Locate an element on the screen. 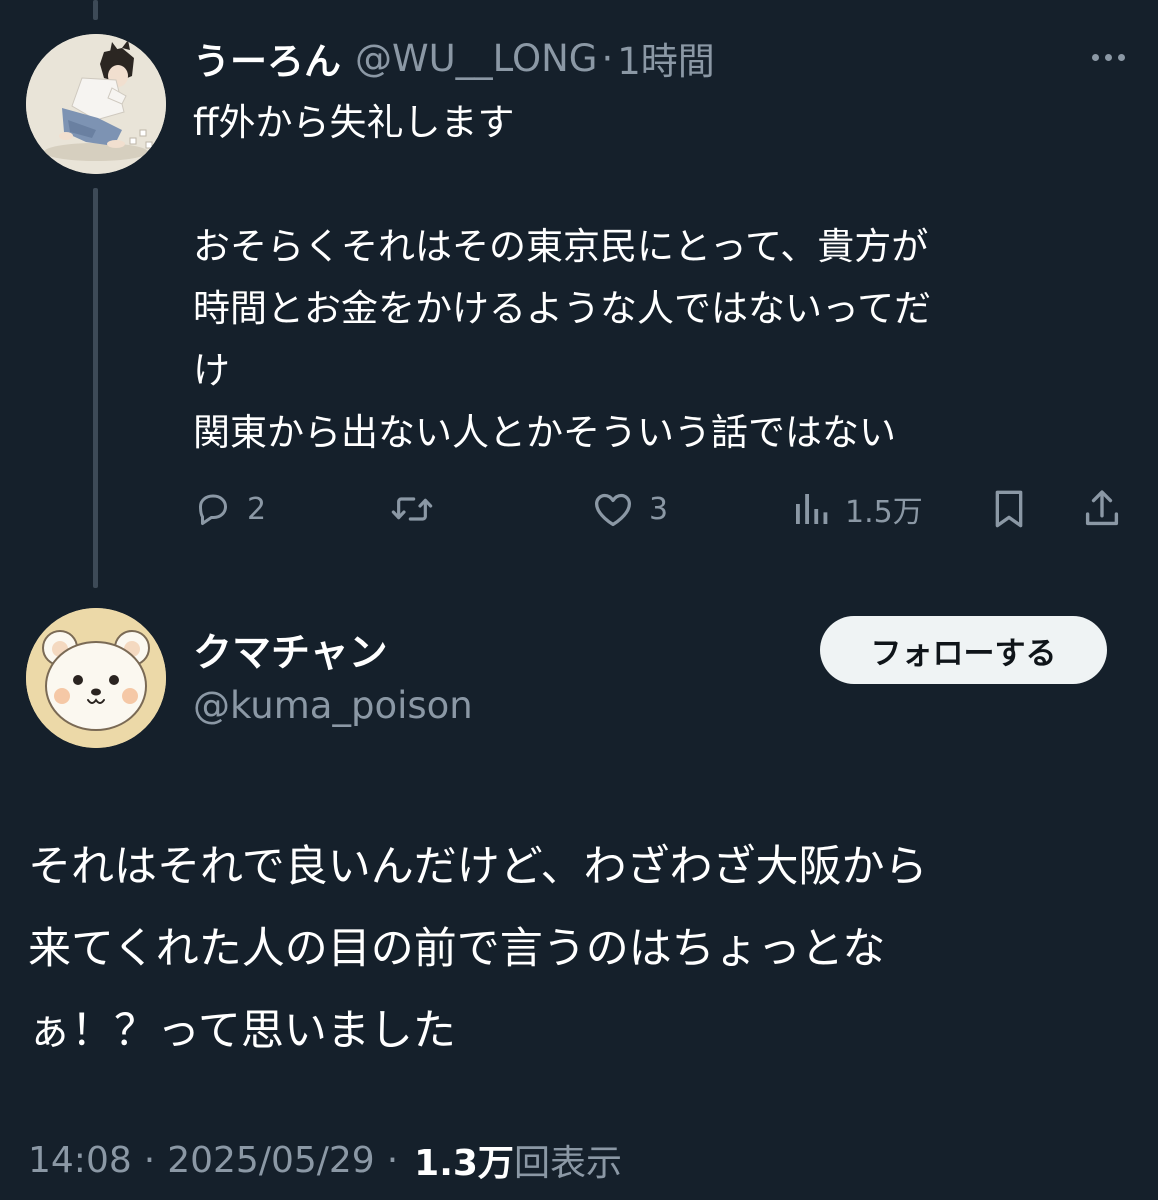 This screenshot has width=1158, height=1200. tweet-actions: 2 3 1.5万 is located at coordinates (663, 509).